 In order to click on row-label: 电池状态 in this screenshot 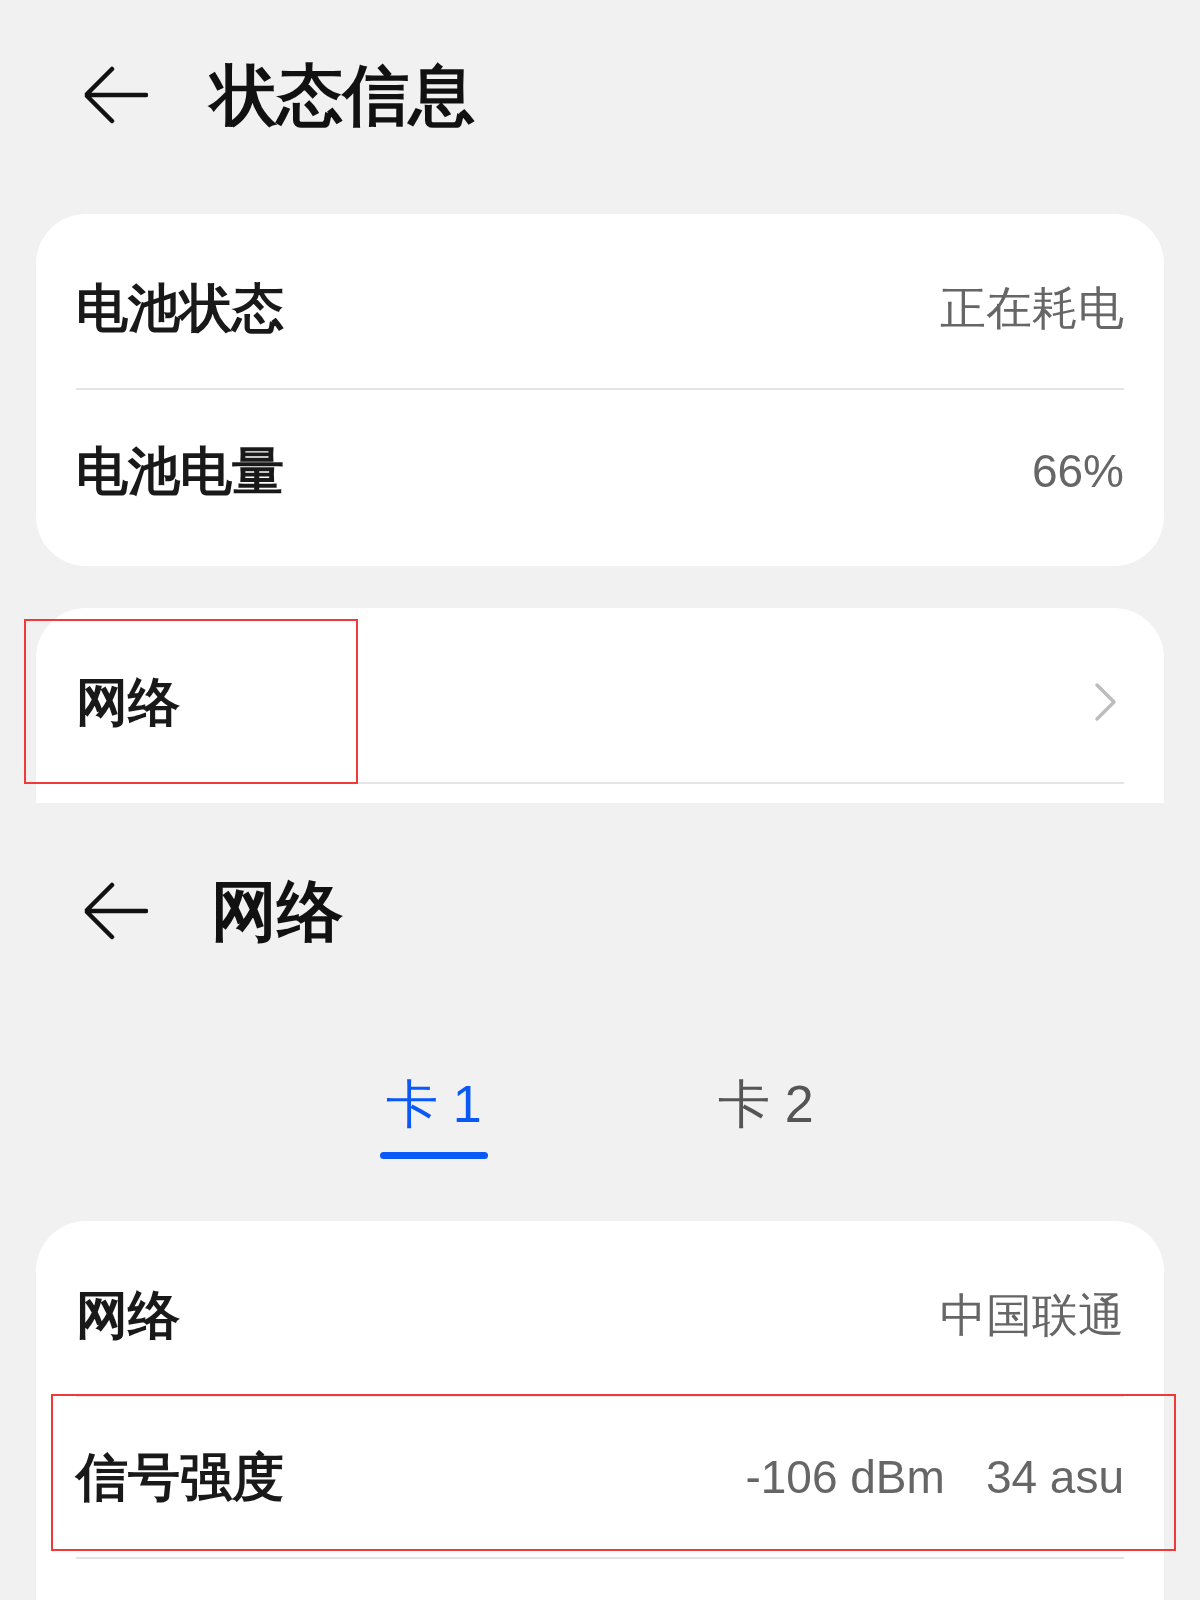, I will do `click(180, 308)`.